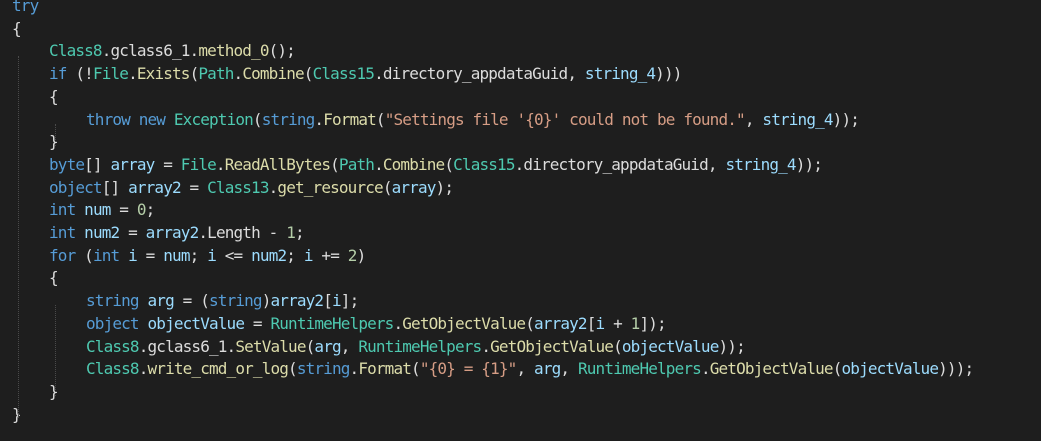  What do you see at coordinates (216, 74) in the screenshot?
I see `type-token: Path` at bounding box center [216, 74].